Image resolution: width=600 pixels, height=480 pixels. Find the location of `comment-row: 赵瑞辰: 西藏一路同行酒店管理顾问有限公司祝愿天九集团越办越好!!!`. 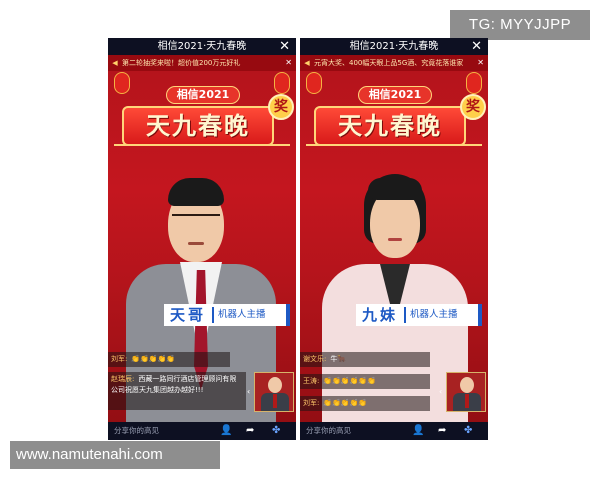

comment-row: 赵瑞辰: 西藏一路同行酒店管理顾问有限公司祝愿天九集团越办越好!!! is located at coordinates (177, 391).